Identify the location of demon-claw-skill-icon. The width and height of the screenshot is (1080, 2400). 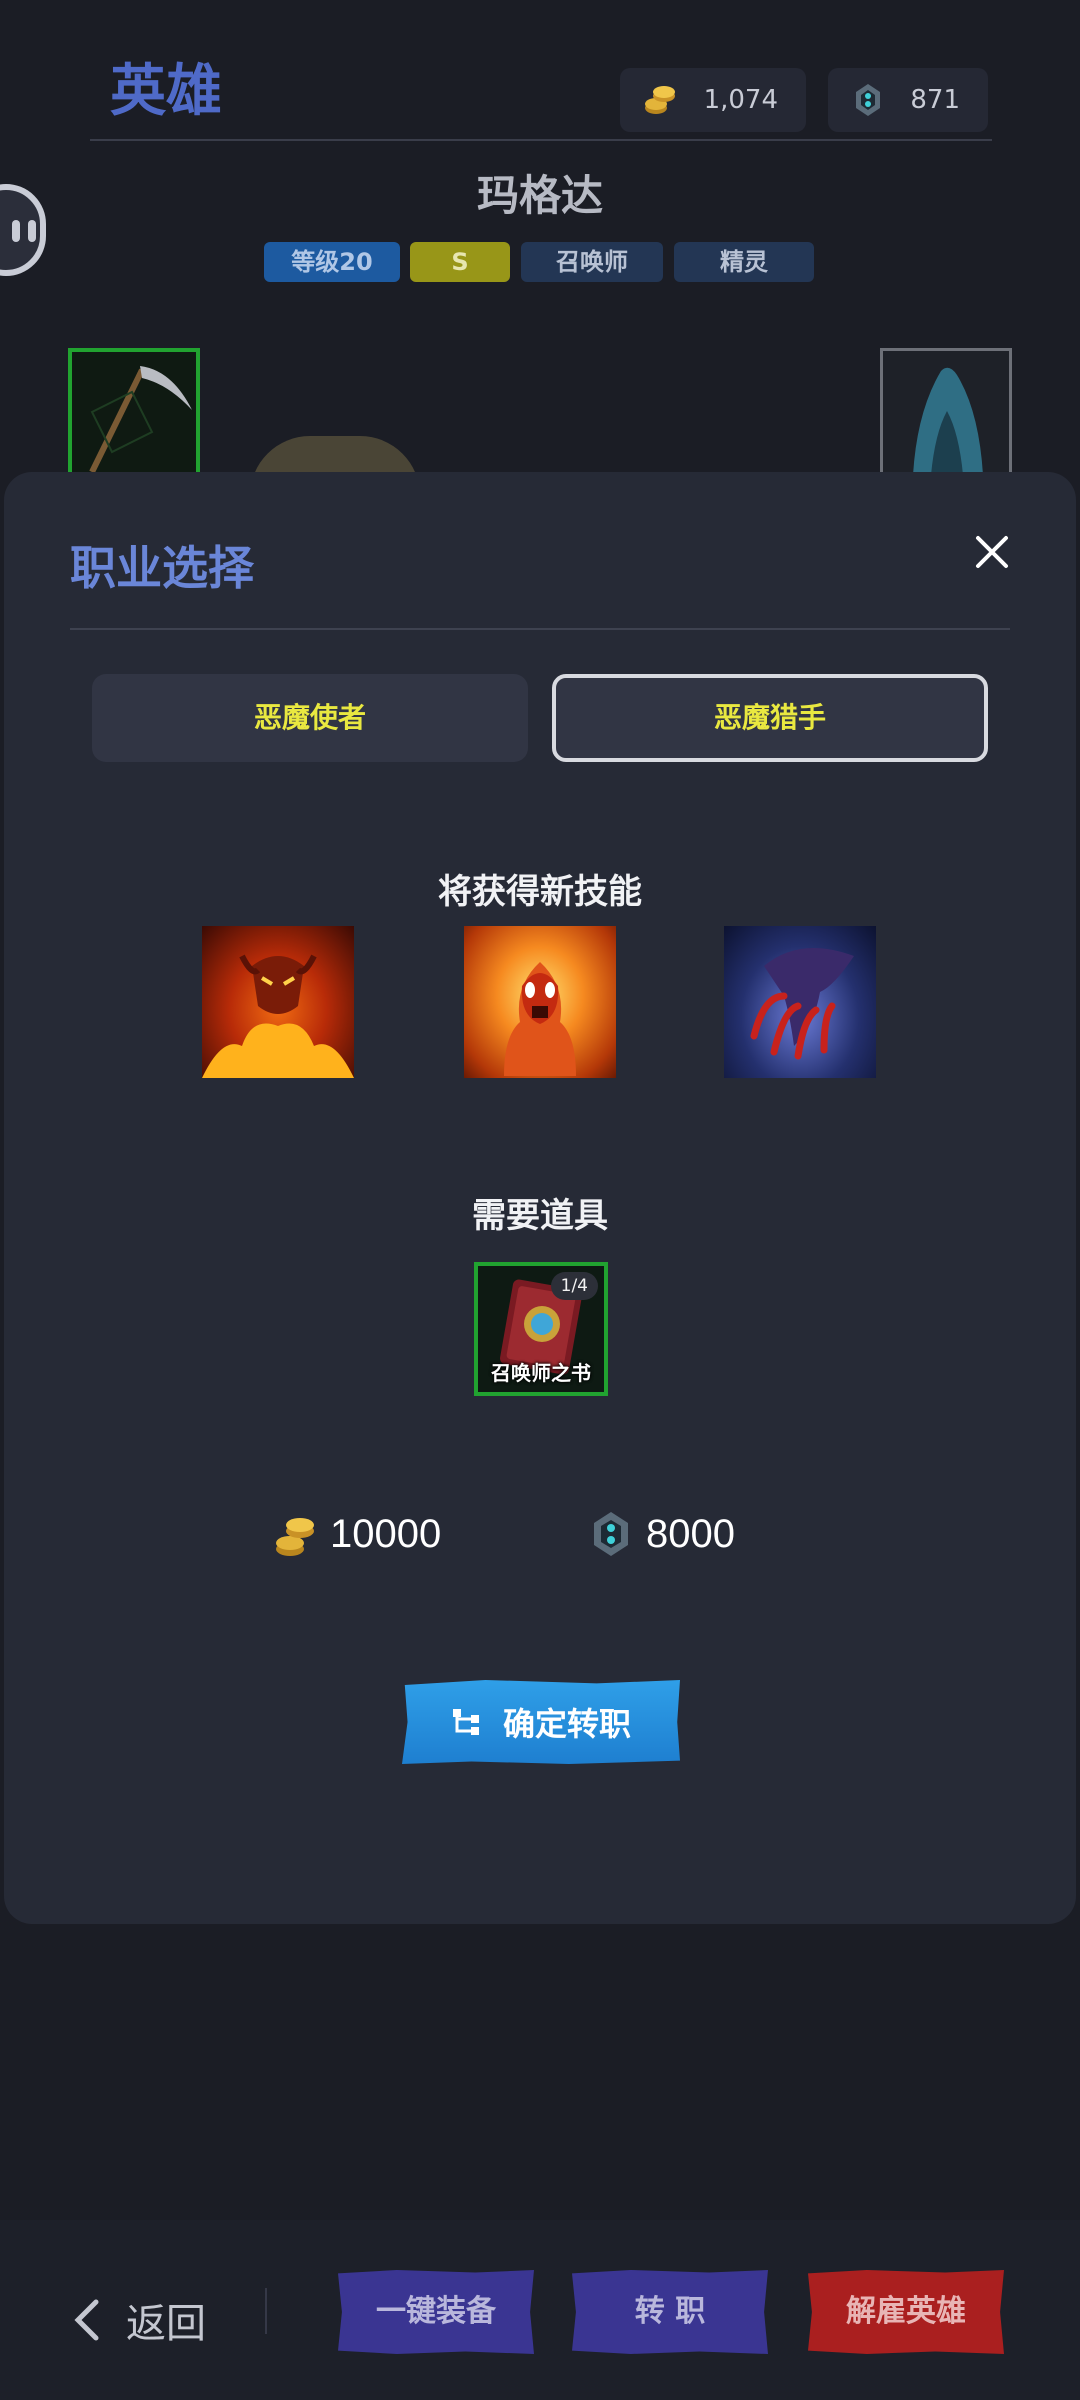
(800, 1002).